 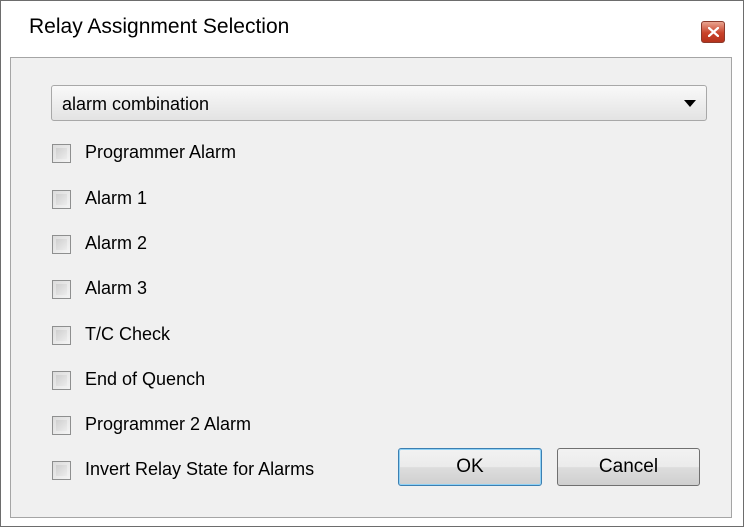 I want to click on checkbox-label: Invert Relay State for Alarms, so click(x=200, y=469).